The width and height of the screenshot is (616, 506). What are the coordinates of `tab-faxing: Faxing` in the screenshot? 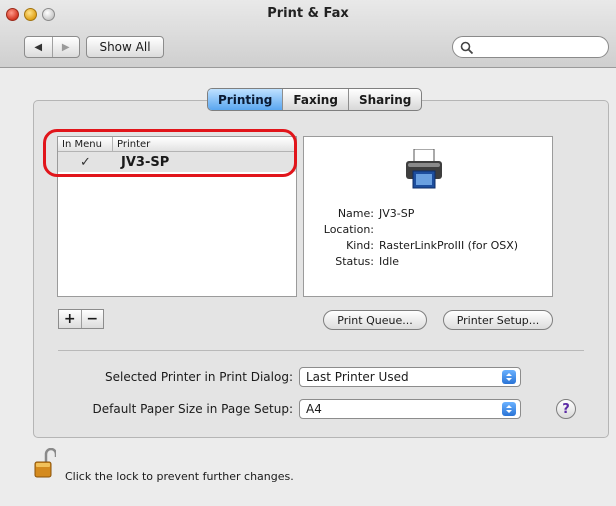 It's located at (315, 99).